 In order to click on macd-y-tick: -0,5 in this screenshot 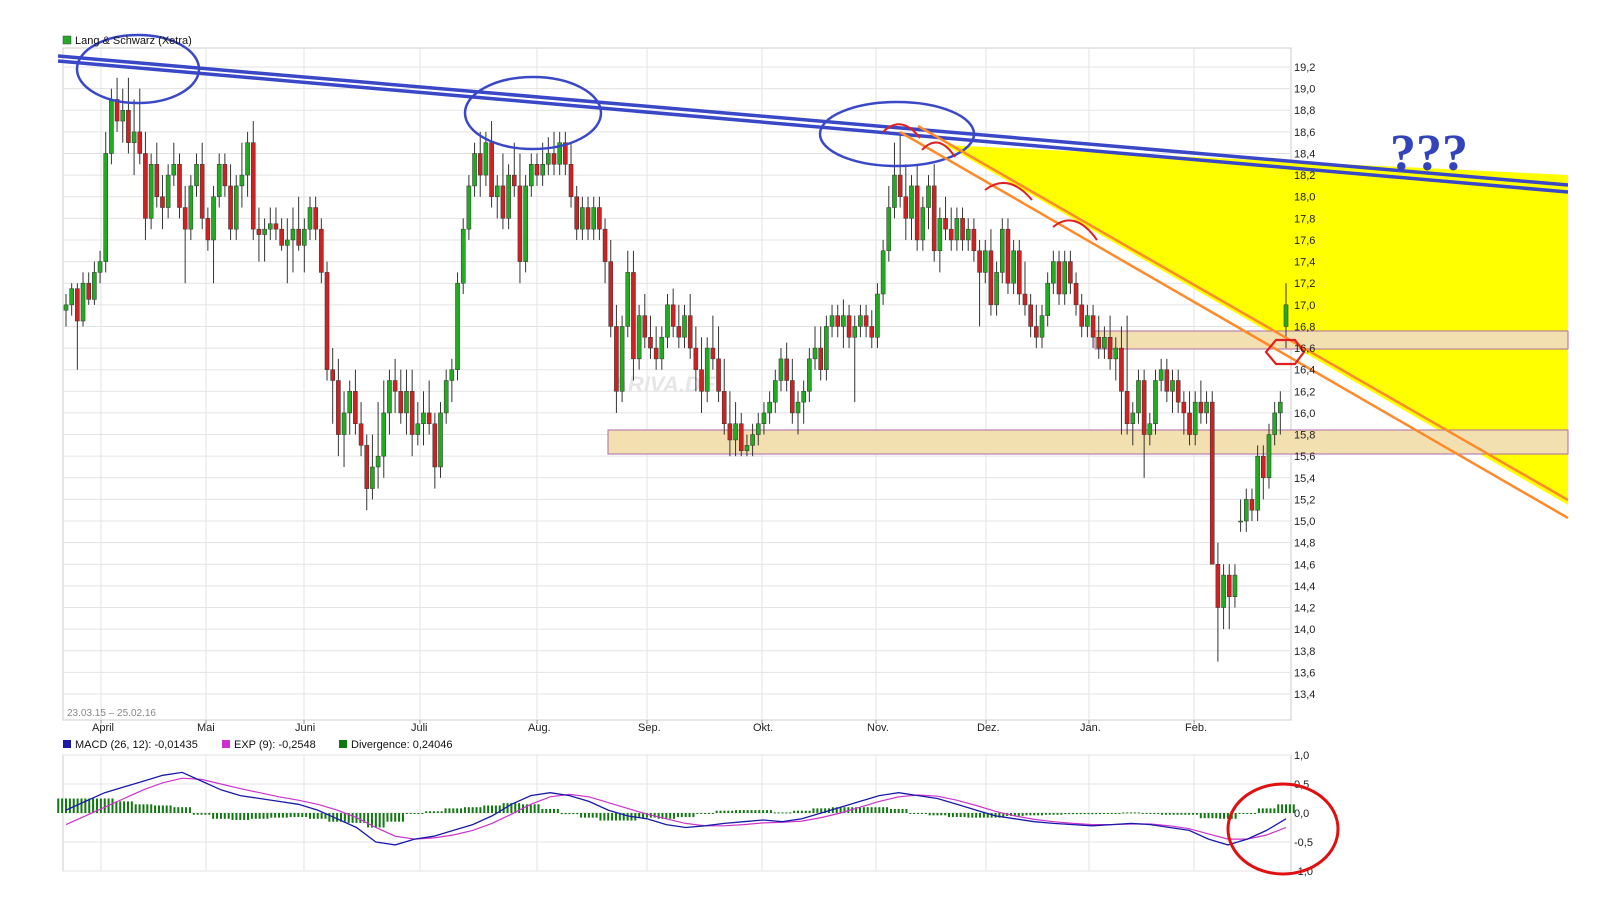, I will do `click(1303, 843)`.